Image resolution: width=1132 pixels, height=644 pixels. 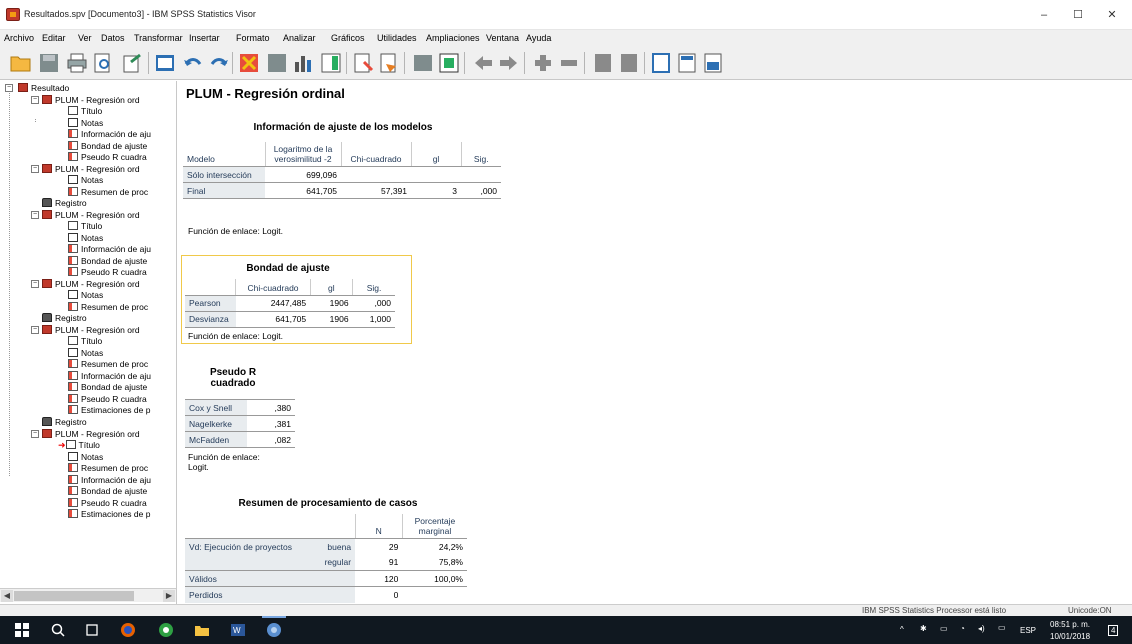 What do you see at coordinates (538, 38) in the screenshot?
I see `menu-ayuda: Ayuda` at bounding box center [538, 38].